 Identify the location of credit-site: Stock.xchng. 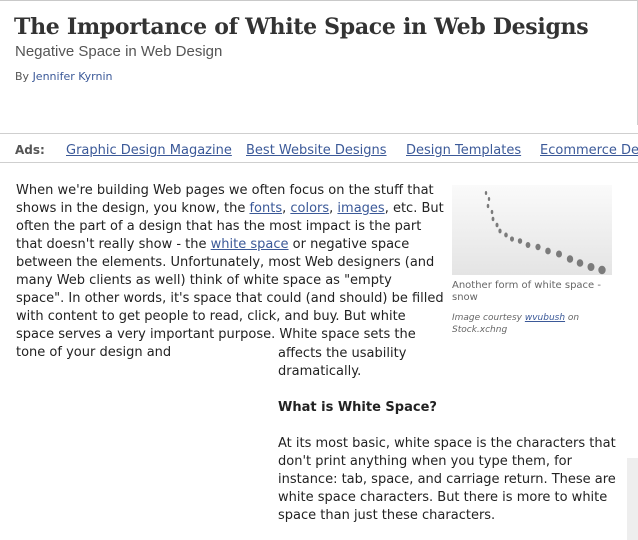
(480, 330).